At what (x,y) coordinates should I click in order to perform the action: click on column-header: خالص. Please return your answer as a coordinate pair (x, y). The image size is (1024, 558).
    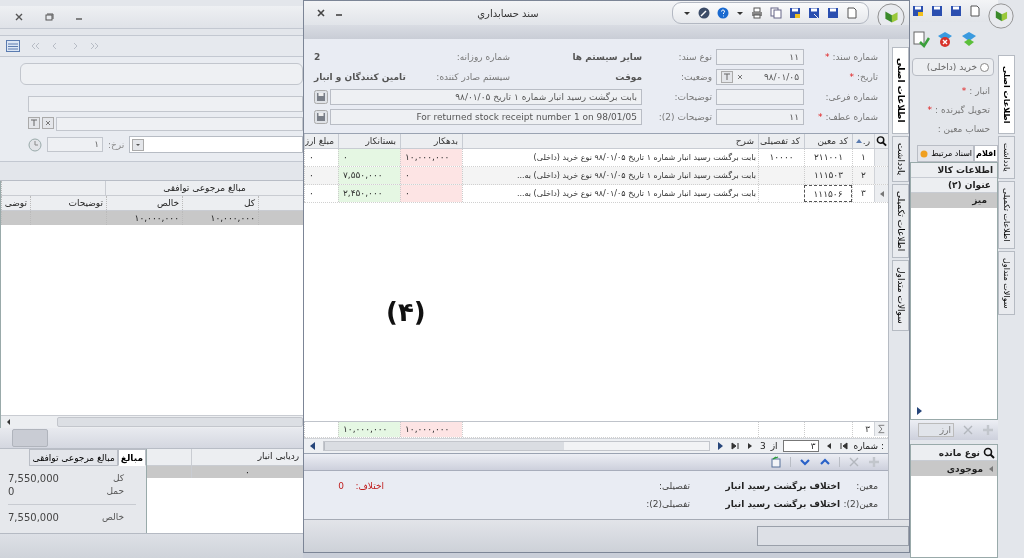
    Looking at the image, I should click on (144, 203).